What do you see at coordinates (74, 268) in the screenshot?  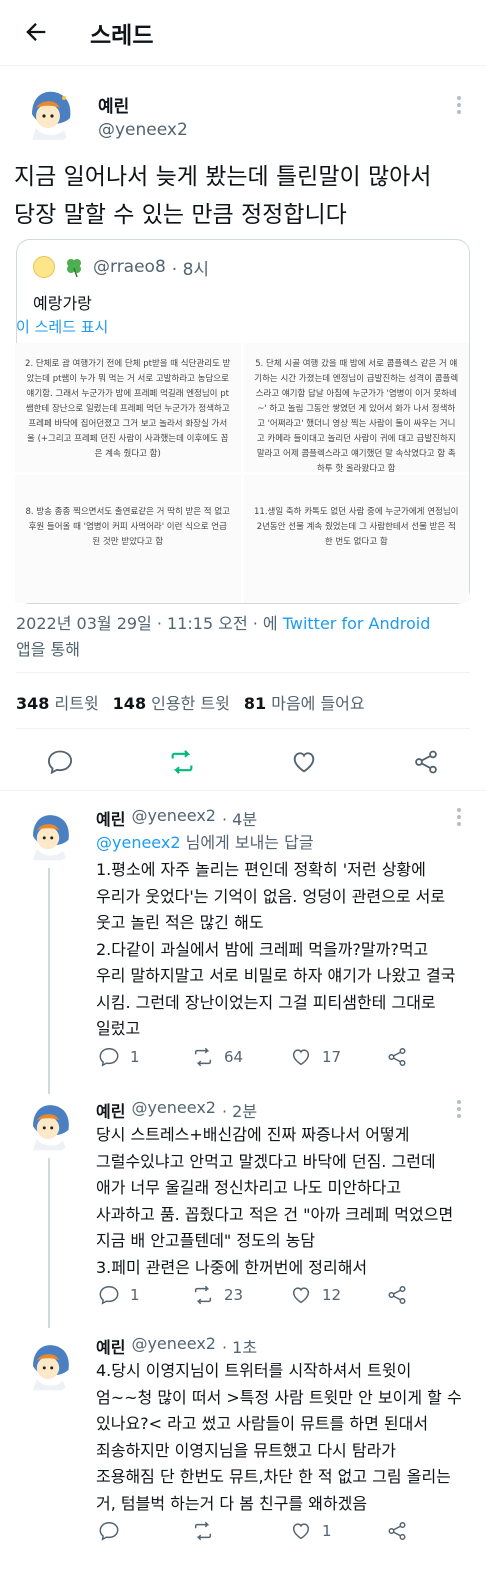 I see `clover-icon` at bounding box center [74, 268].